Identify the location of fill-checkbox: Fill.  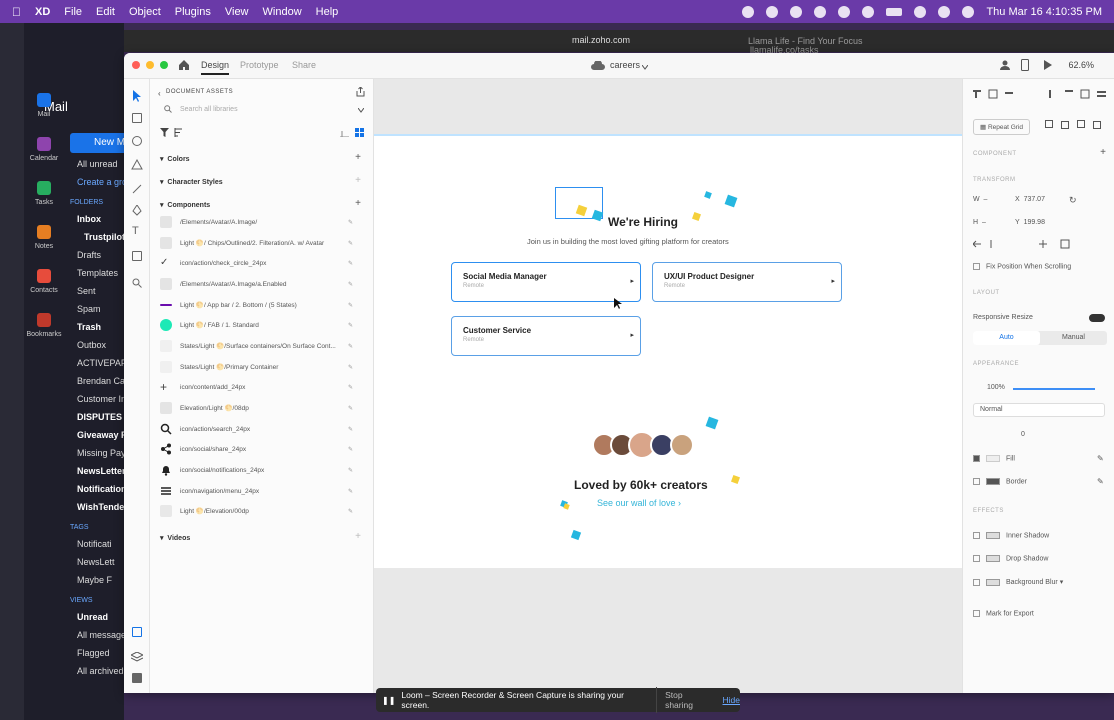
(994, 458).